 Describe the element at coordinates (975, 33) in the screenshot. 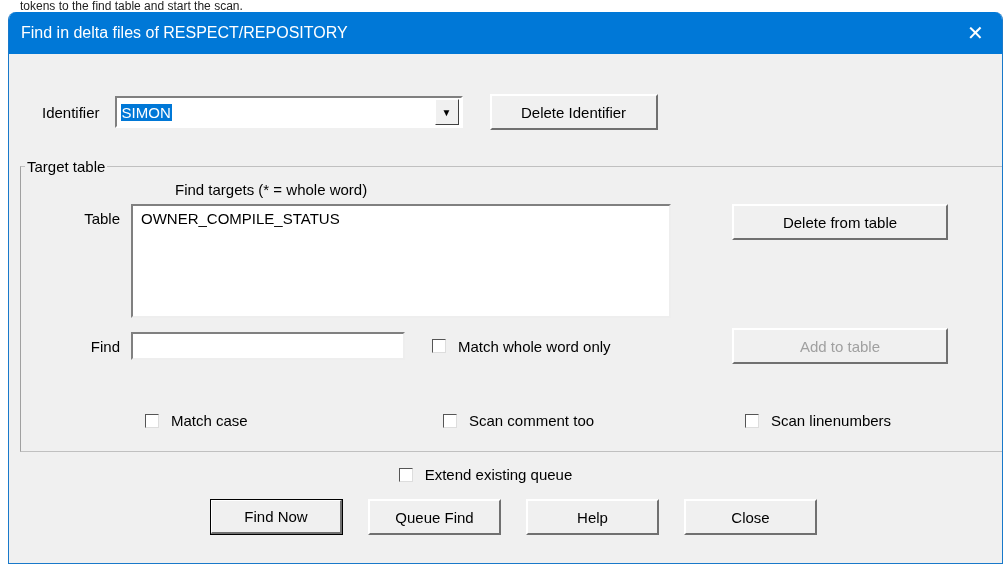

I see `close-button: ✕` at that location.